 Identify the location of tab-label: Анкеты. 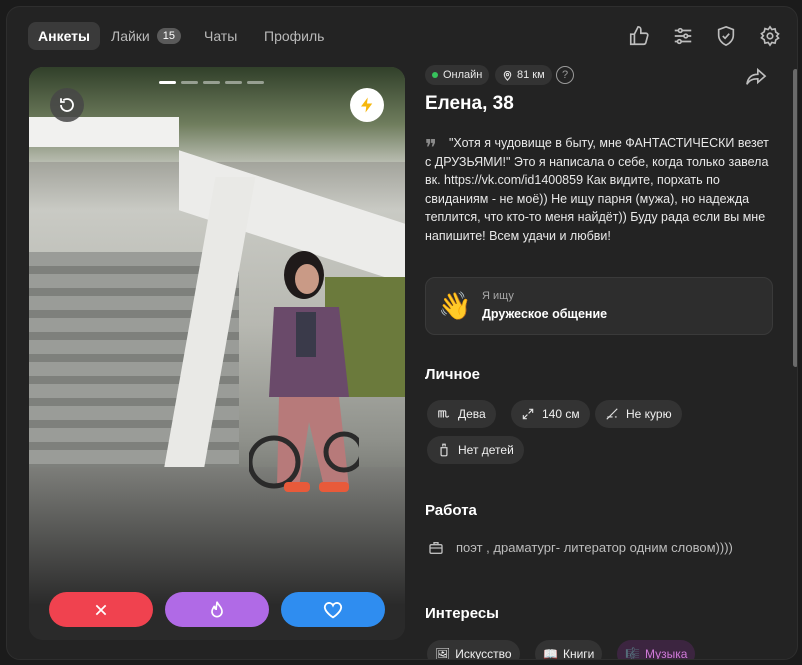
(64, 36).